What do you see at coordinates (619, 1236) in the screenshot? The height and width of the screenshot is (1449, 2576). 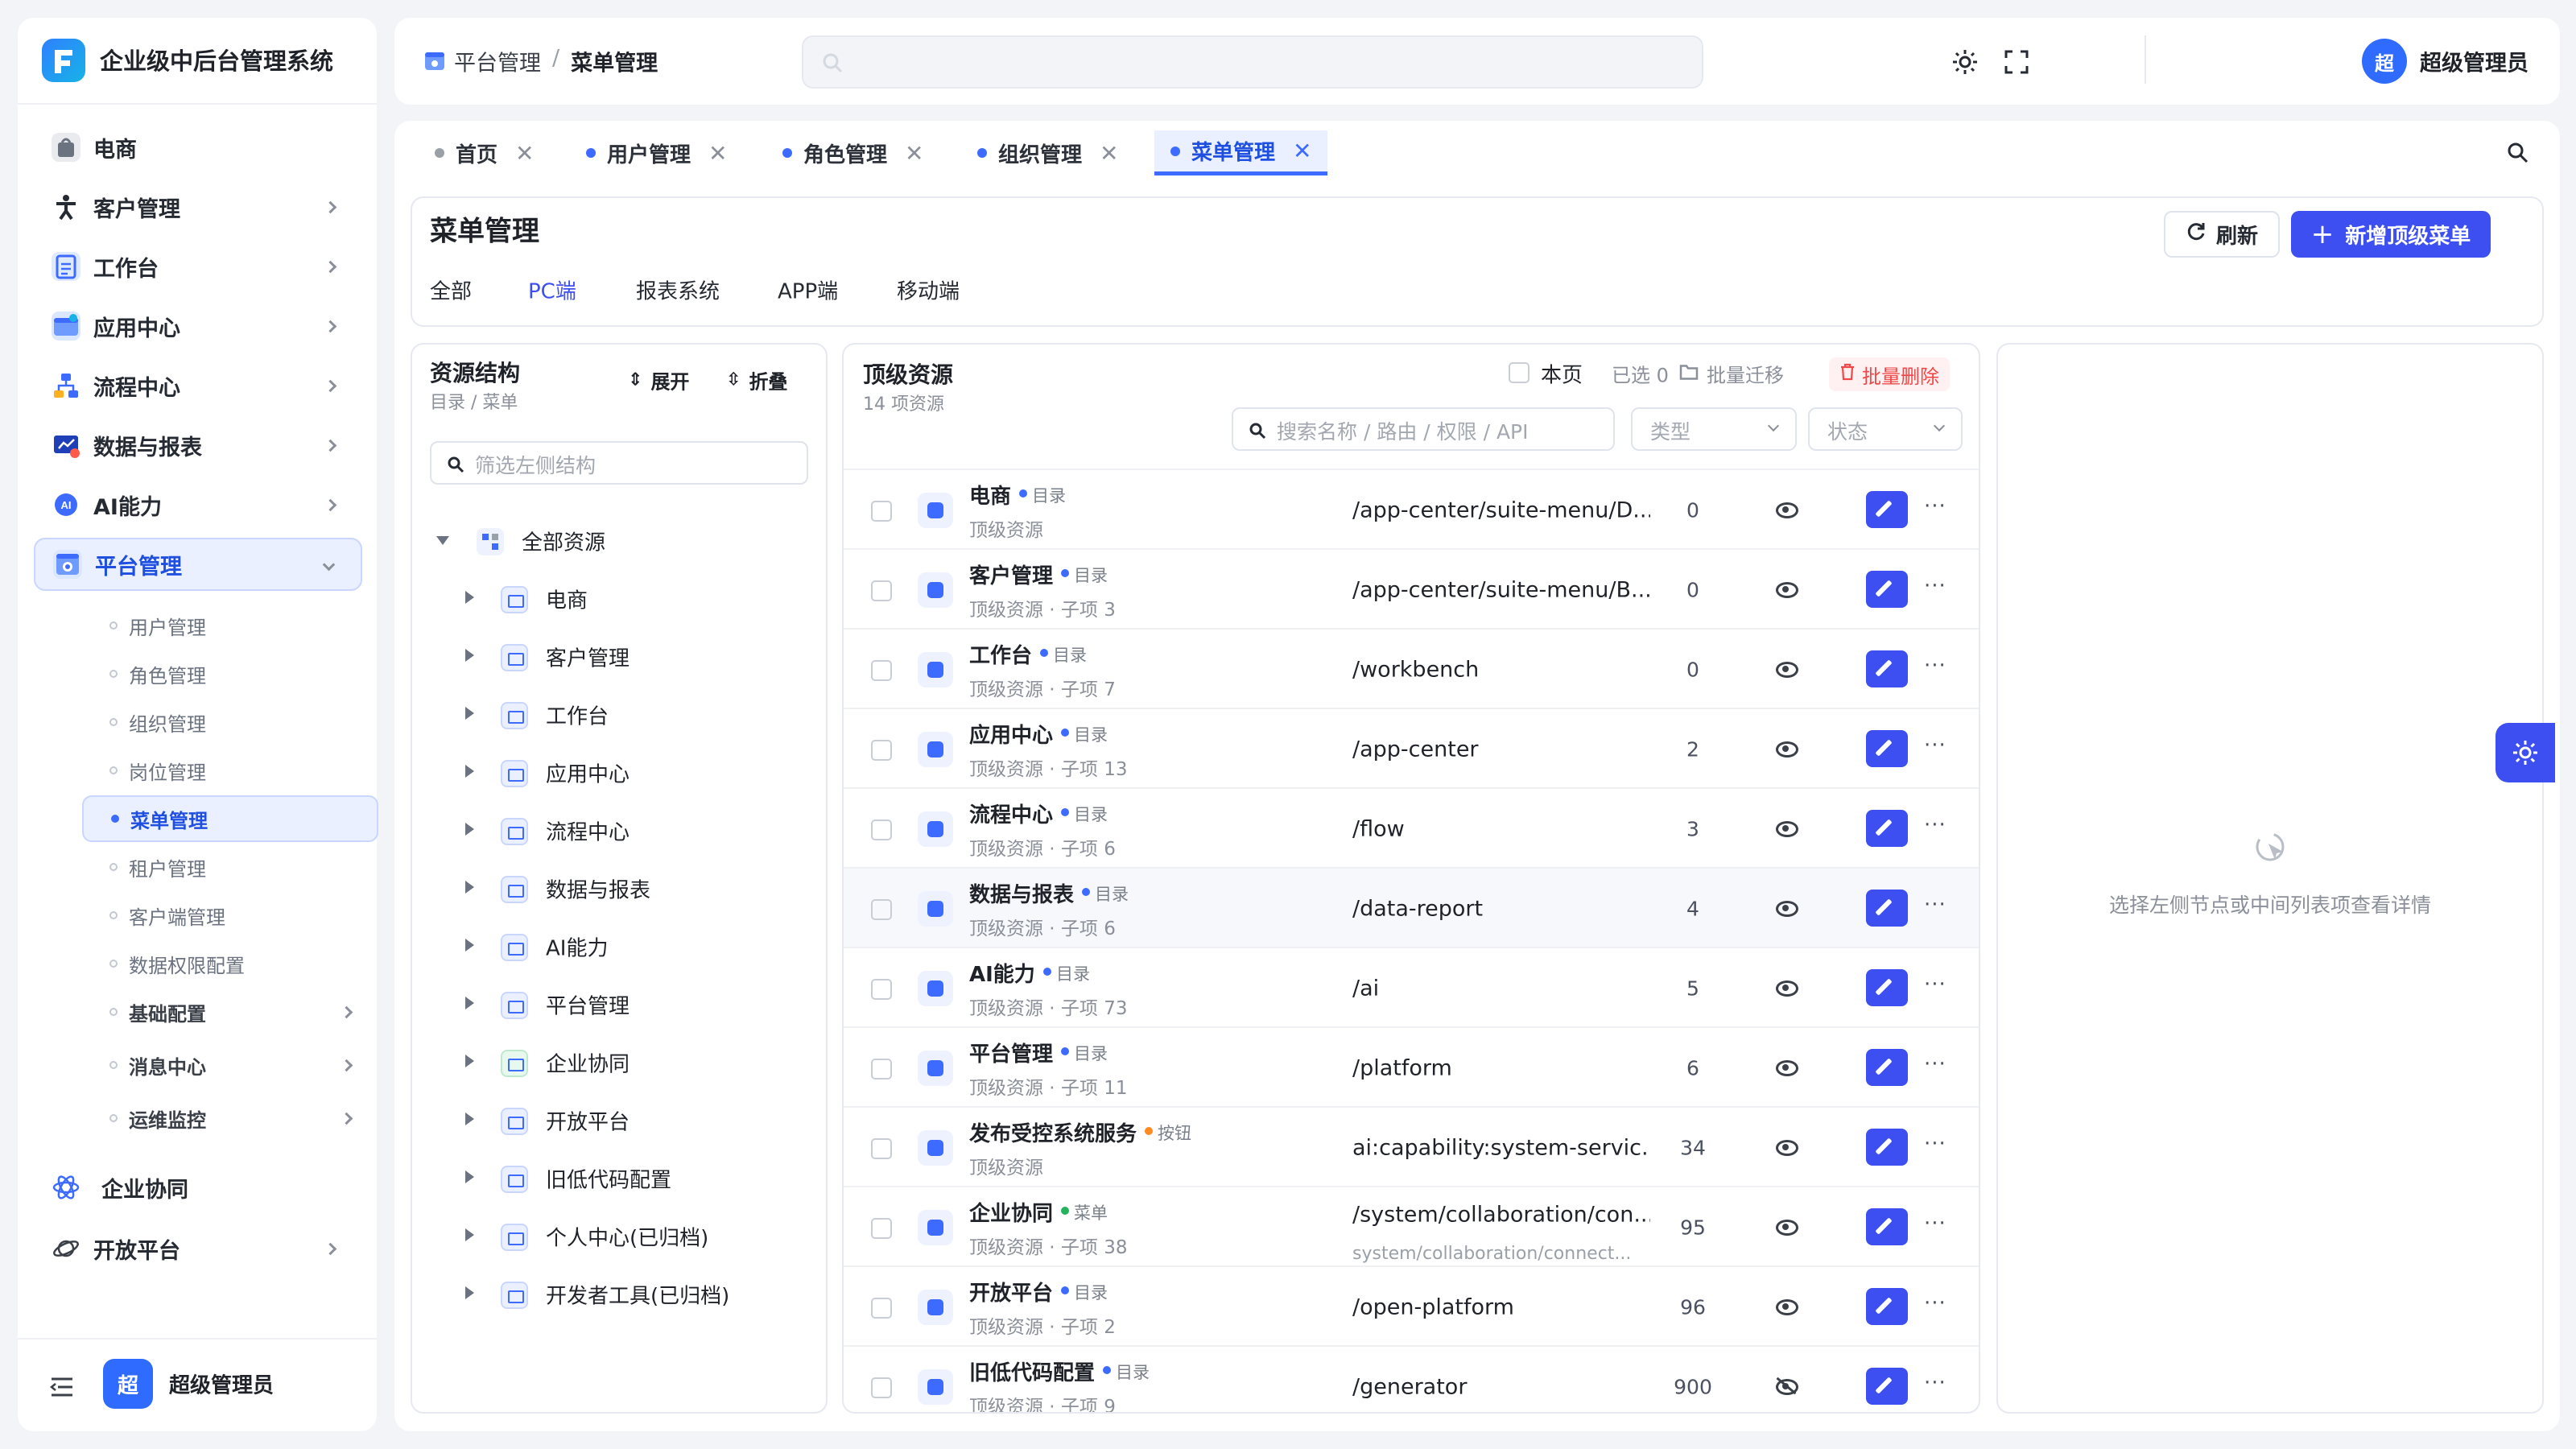 I see `tree-node: 个人中心(已归档)` at bounding box center [619, 1236].